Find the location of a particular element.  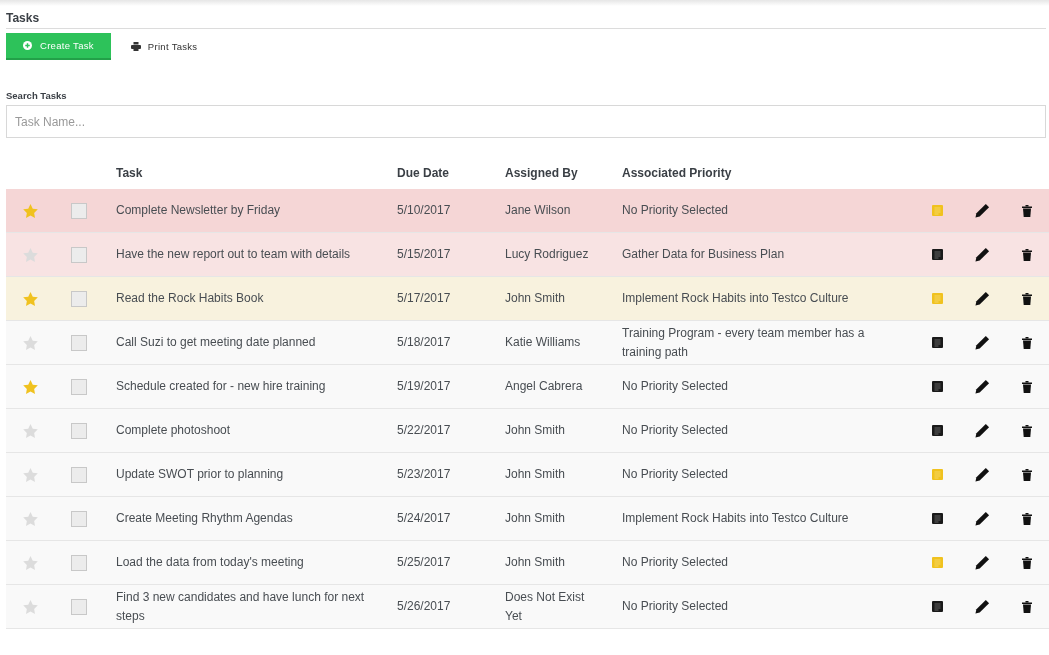

due-date: 5/25/2017 is located at coordinates (439, 563).